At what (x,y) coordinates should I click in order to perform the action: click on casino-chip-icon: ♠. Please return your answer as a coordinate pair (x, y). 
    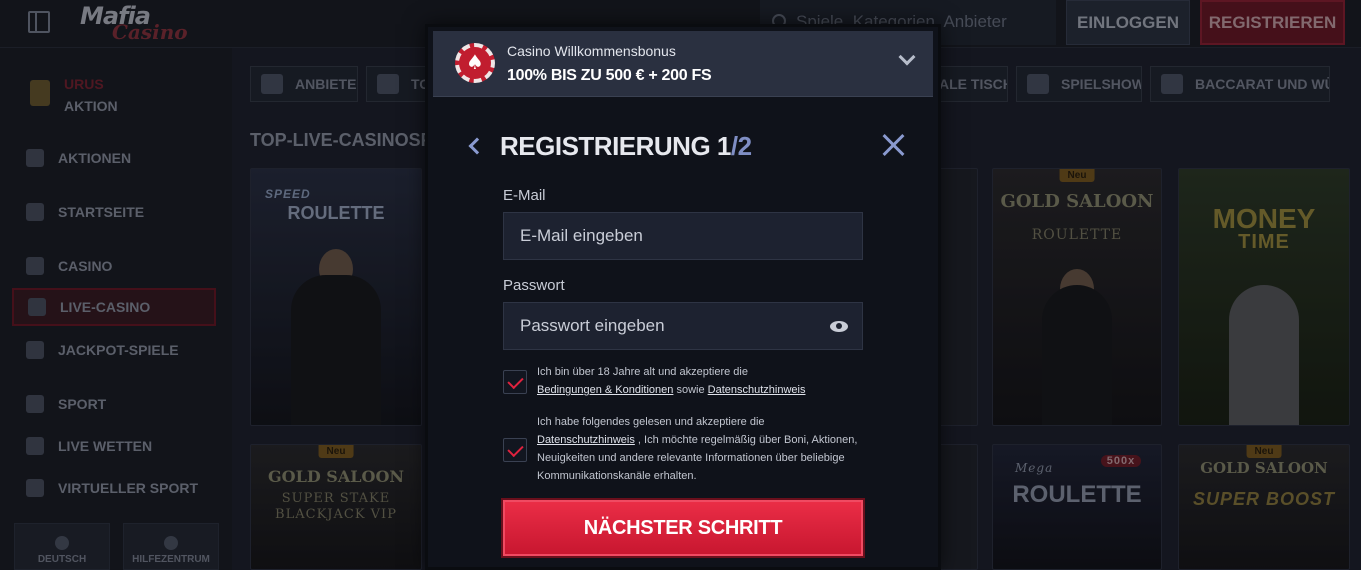
    Looking at the image, I should click on (475, 63).